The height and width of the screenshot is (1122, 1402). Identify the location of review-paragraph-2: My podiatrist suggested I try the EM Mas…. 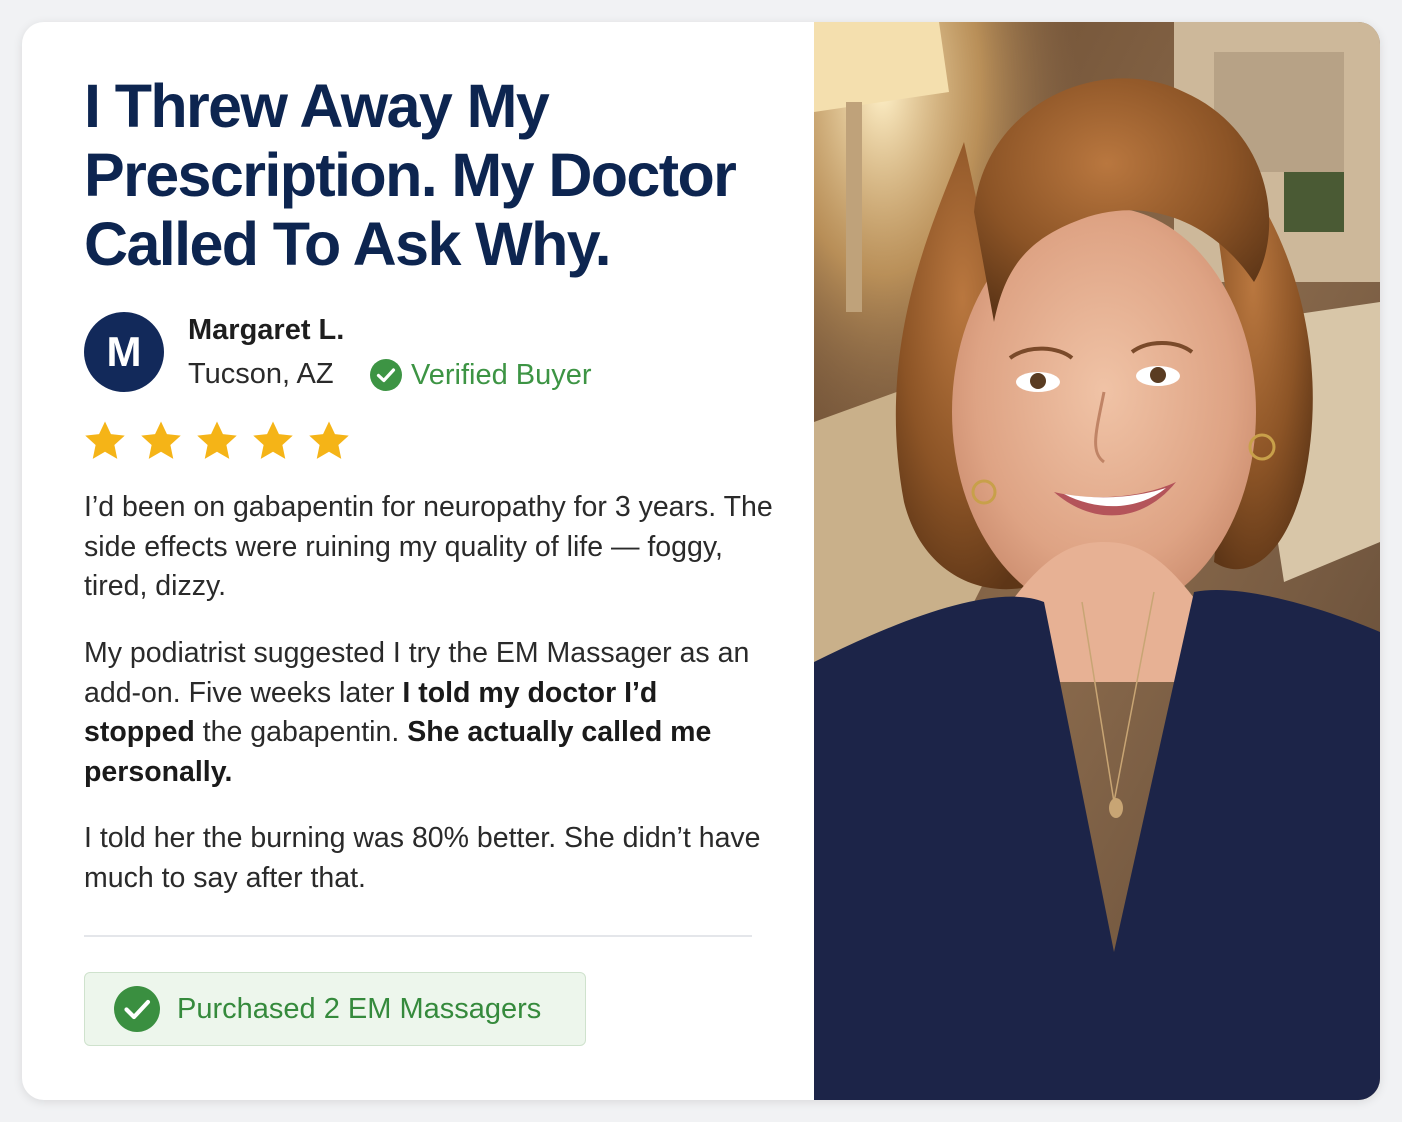
(429, 713).